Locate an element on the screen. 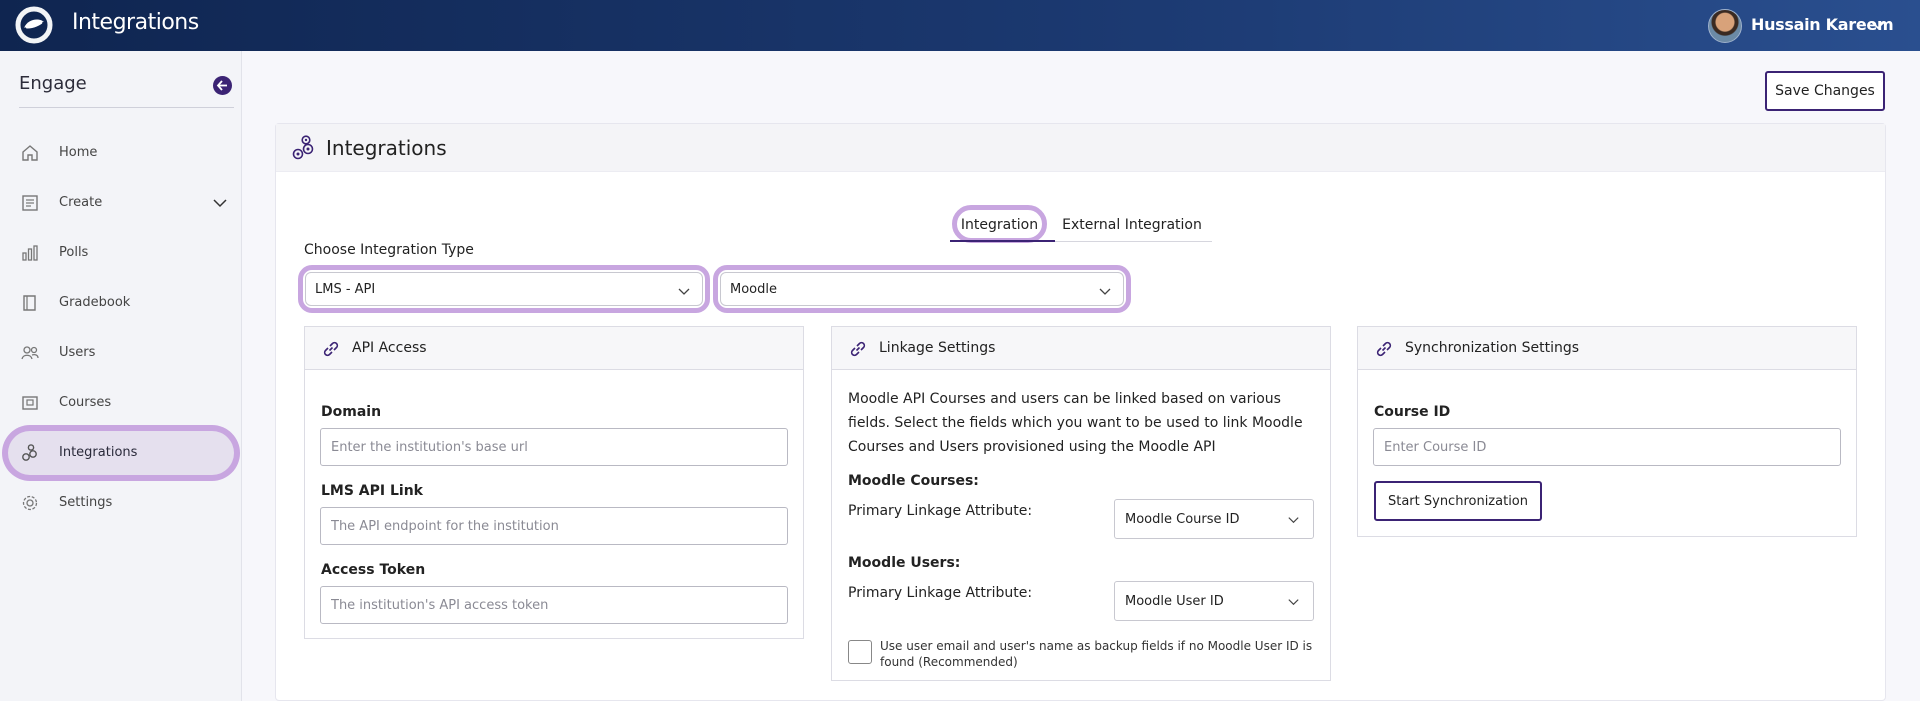  select-box: Moodle is located at coordinates (922, 289).